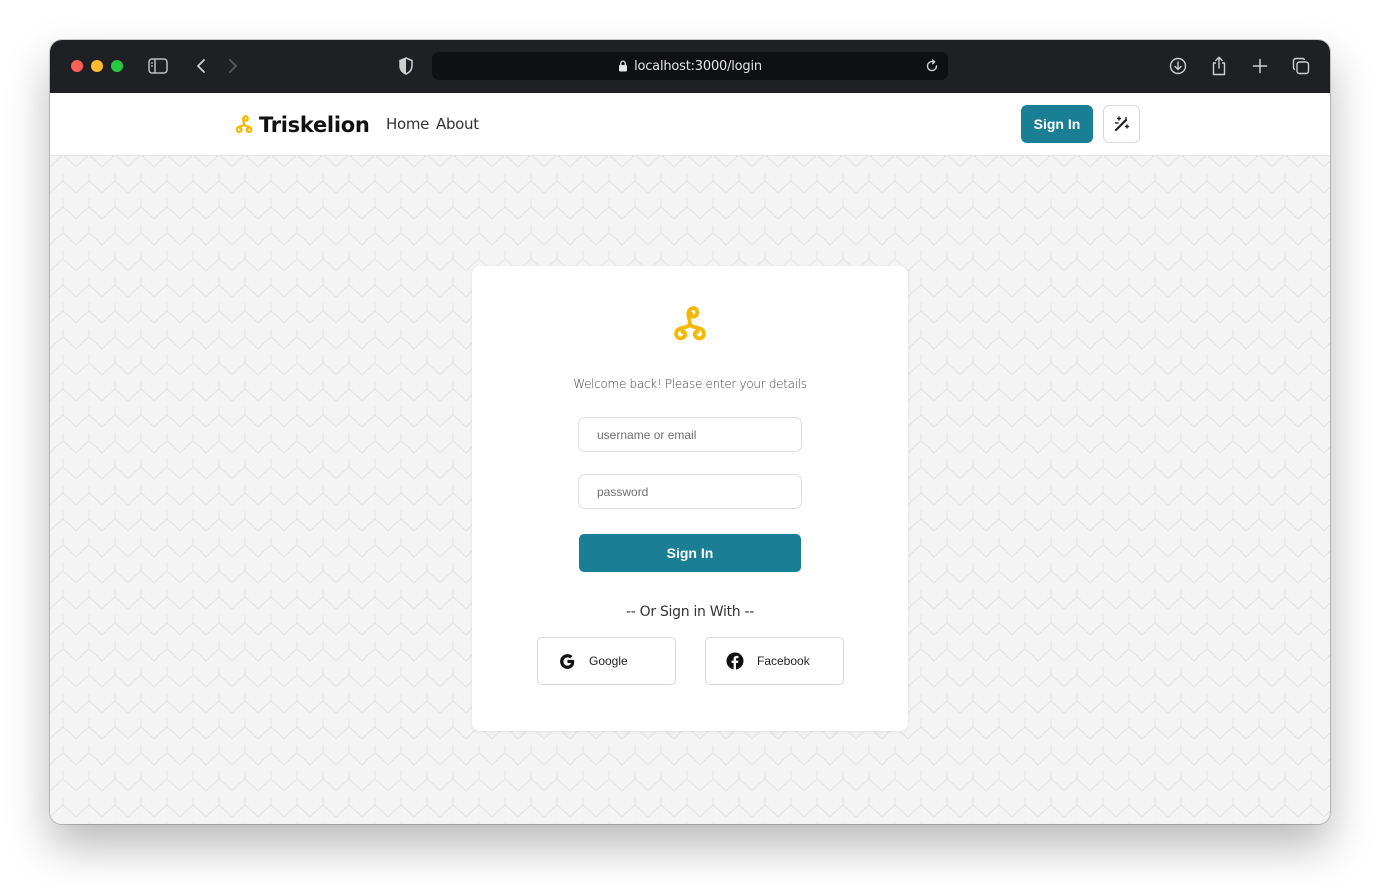 The image size is (1380, 884). Describe the element at coordinates (623, 66) in the screenshot. I see `lock-icon` at that location.